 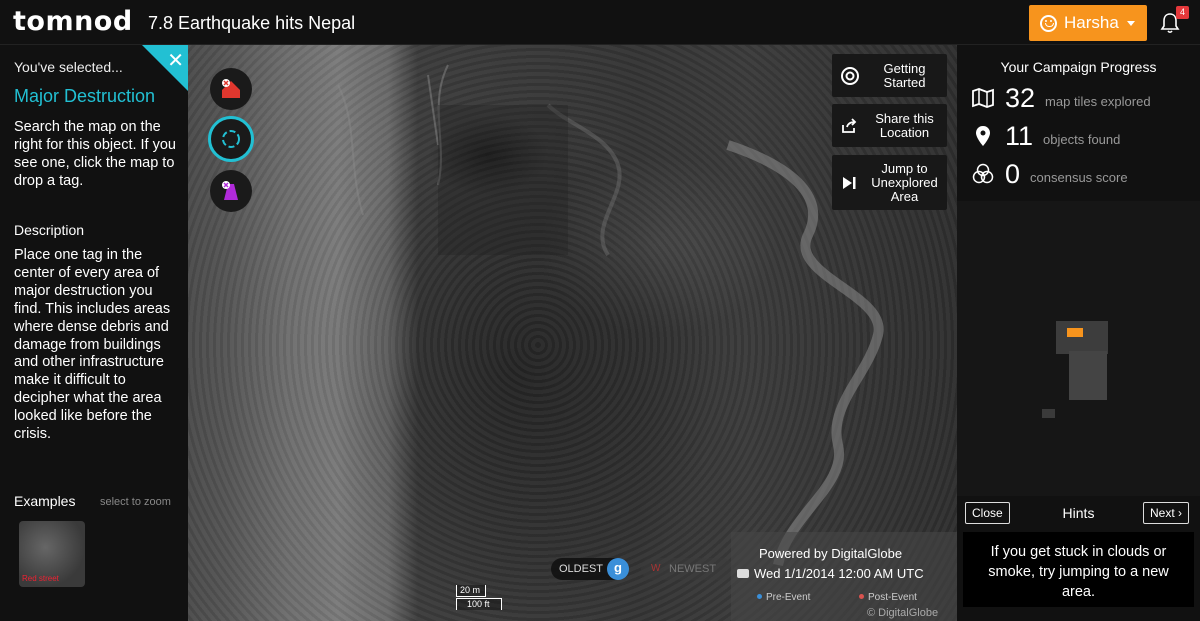 I want to click on getting-started-label: Getting Started, so click(x=904, y=75).